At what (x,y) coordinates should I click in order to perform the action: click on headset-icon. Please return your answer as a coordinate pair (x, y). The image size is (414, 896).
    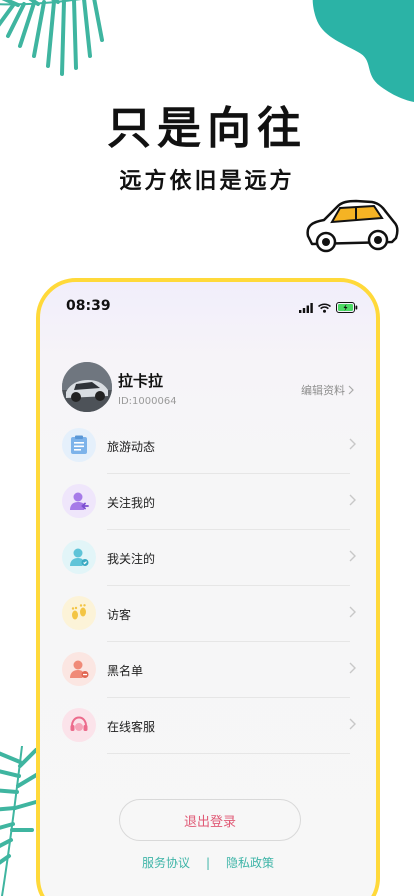
    Looking at the image, I should click on (79, 723).